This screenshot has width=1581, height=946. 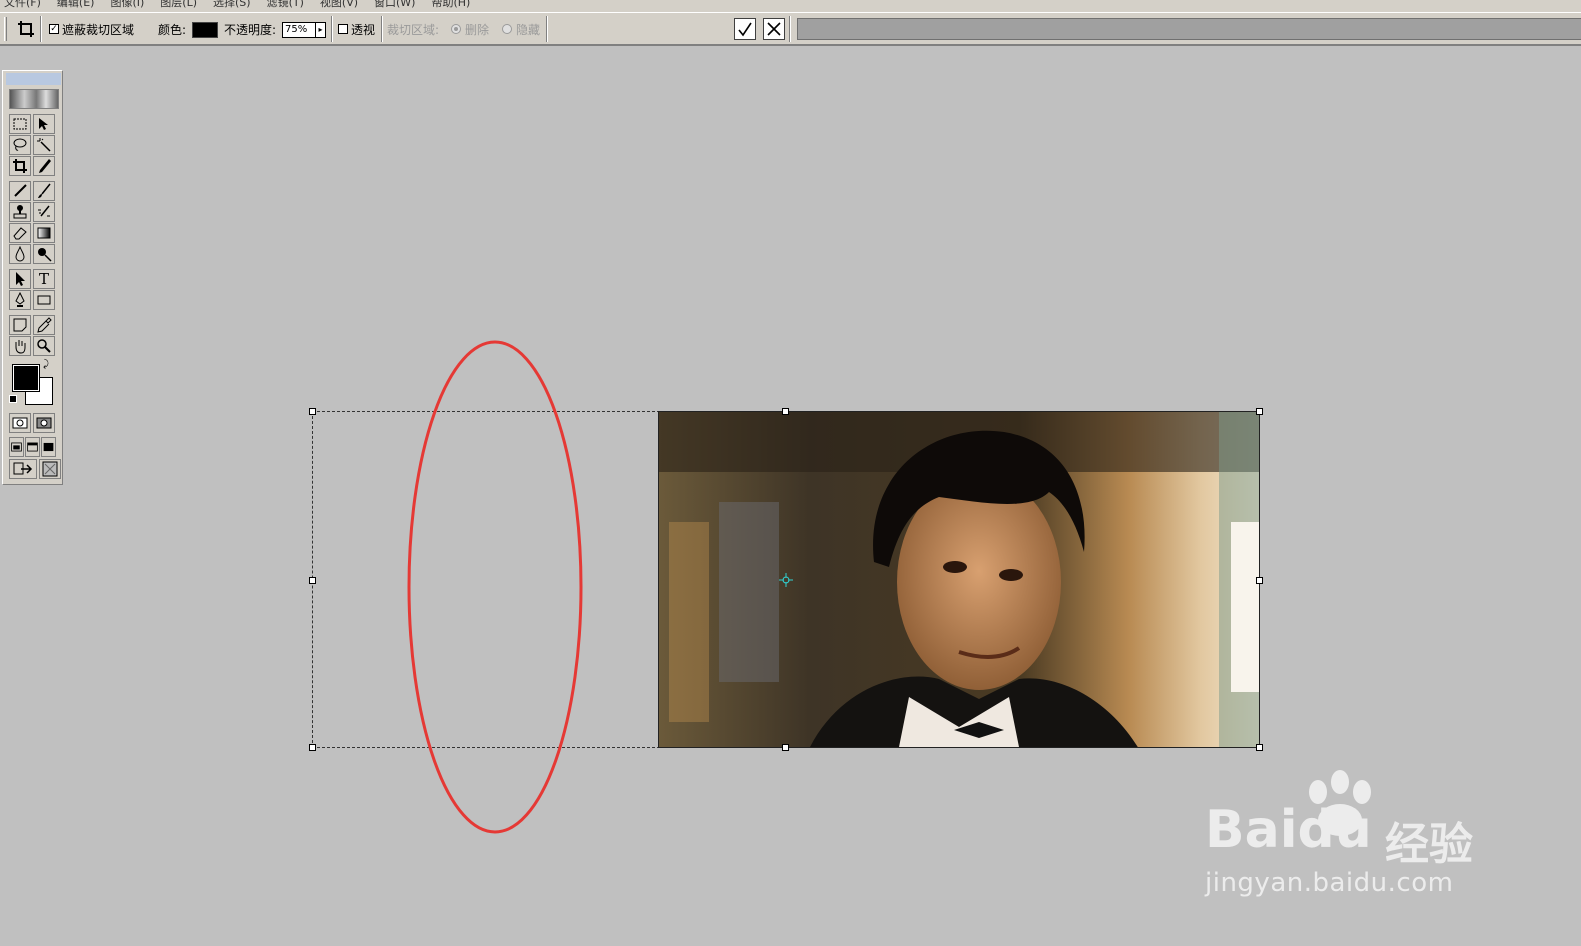 I want to click on options-grip, so click(x=5, y=29).